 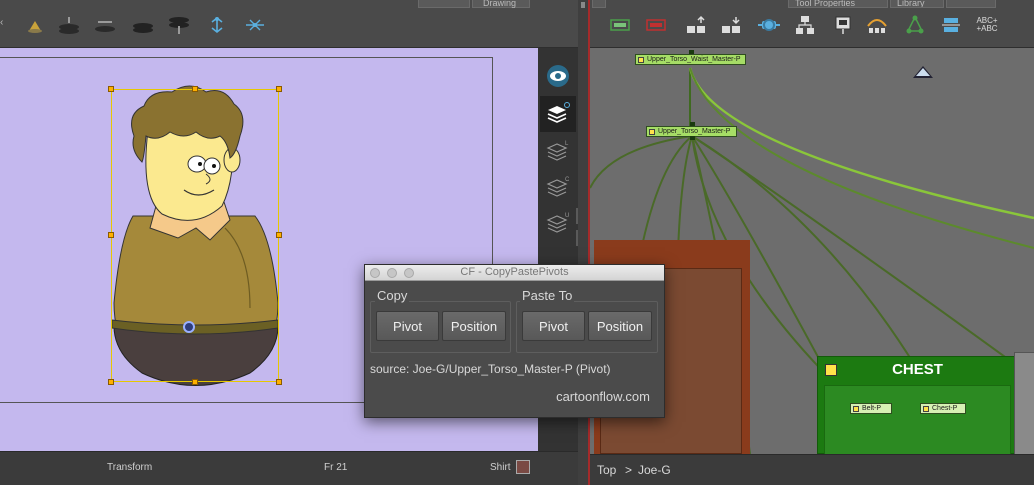 What do you see at coordinates (915, 25) in the screenshot?
I see `tree-icon` at bounding box center [915, 25].